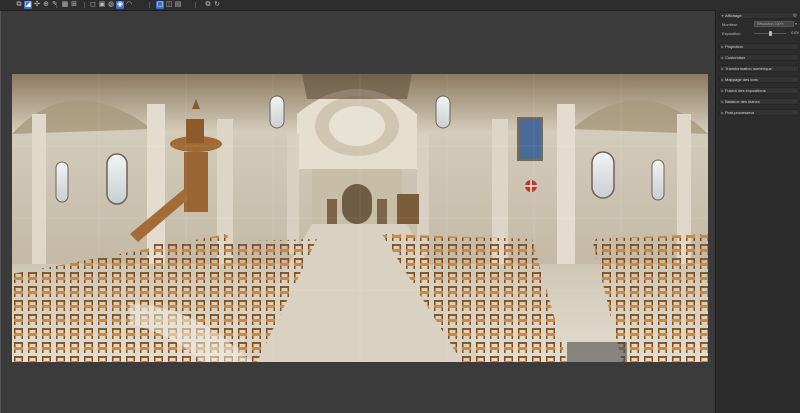 The image size is (800, 413). I want to click on eye-icon: ◠, so click(129, 5).